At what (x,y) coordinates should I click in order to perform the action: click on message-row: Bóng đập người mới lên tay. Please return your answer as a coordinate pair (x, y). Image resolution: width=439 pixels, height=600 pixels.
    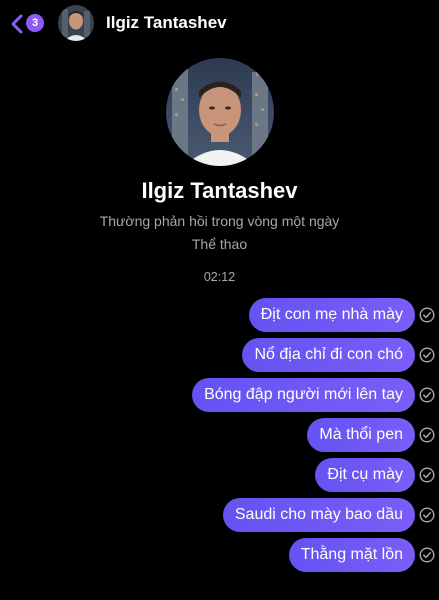
    Looking at the image, I should click on (219, 395).